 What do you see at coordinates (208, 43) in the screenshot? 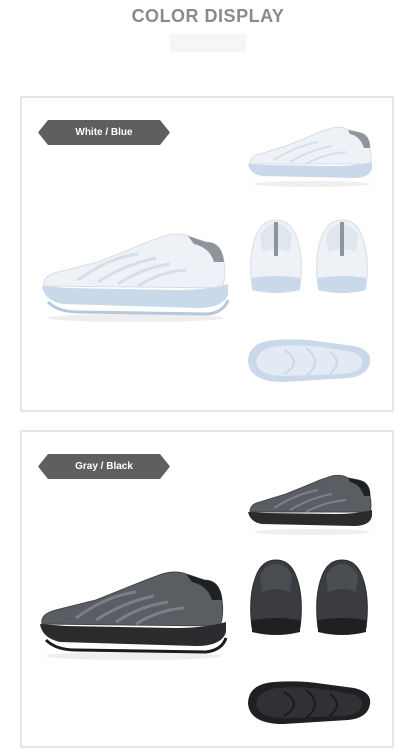
I see `title-underbar` at bounding box center [208, 43].